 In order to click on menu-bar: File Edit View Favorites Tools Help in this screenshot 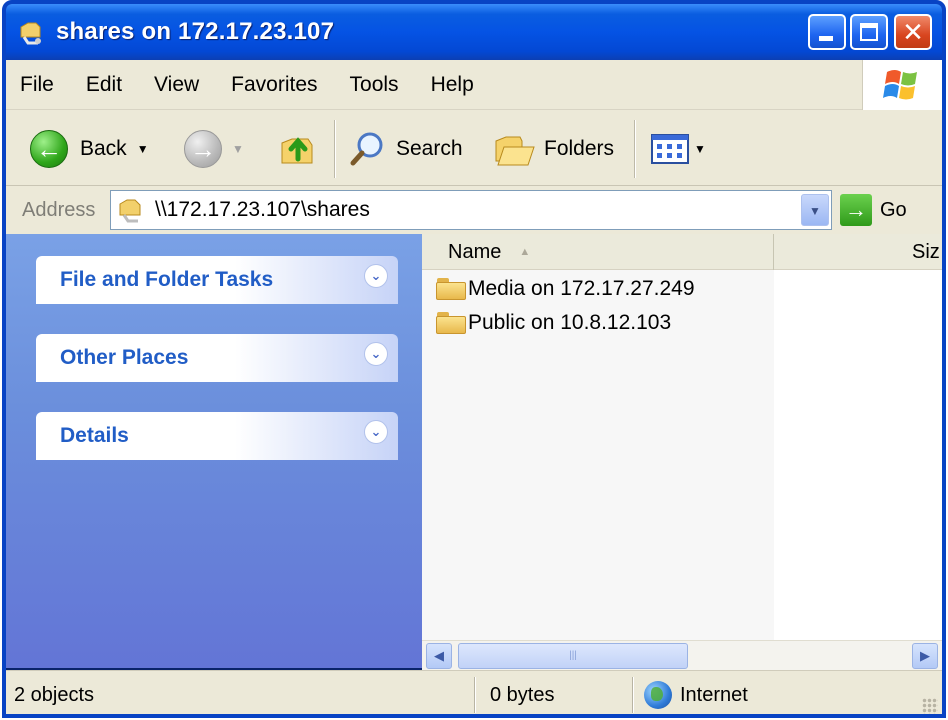, I will do `click(474, 85)`.